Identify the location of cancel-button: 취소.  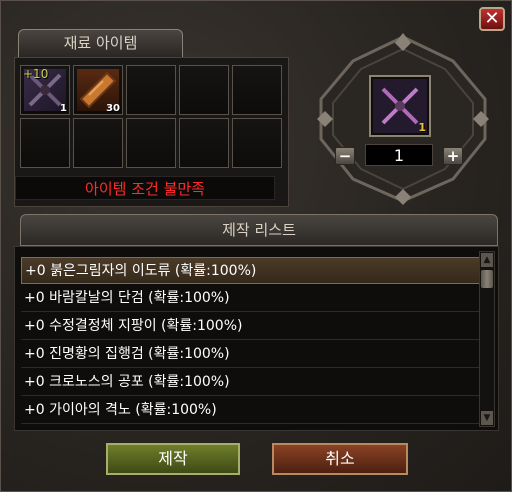
(340, 459).